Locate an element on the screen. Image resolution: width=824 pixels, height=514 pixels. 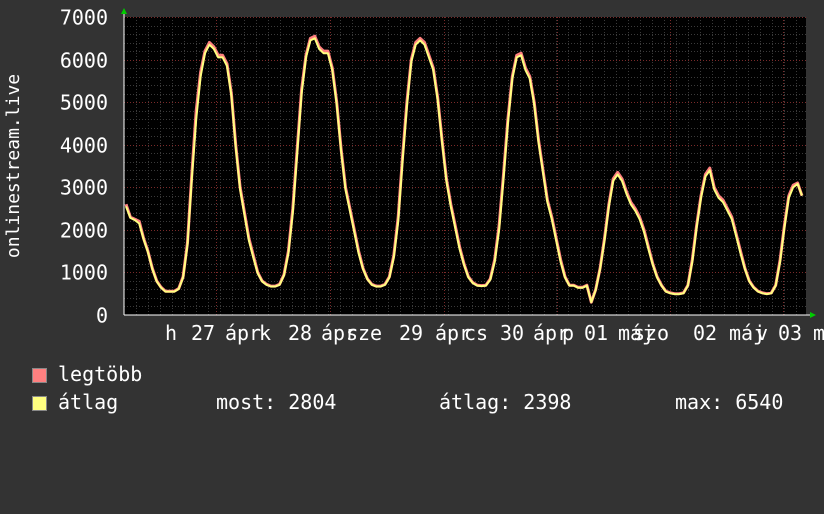
legend-item-avg: átlag most: 2804 átlag: 2398 max: 6540 is located at coordinates (428, 402).